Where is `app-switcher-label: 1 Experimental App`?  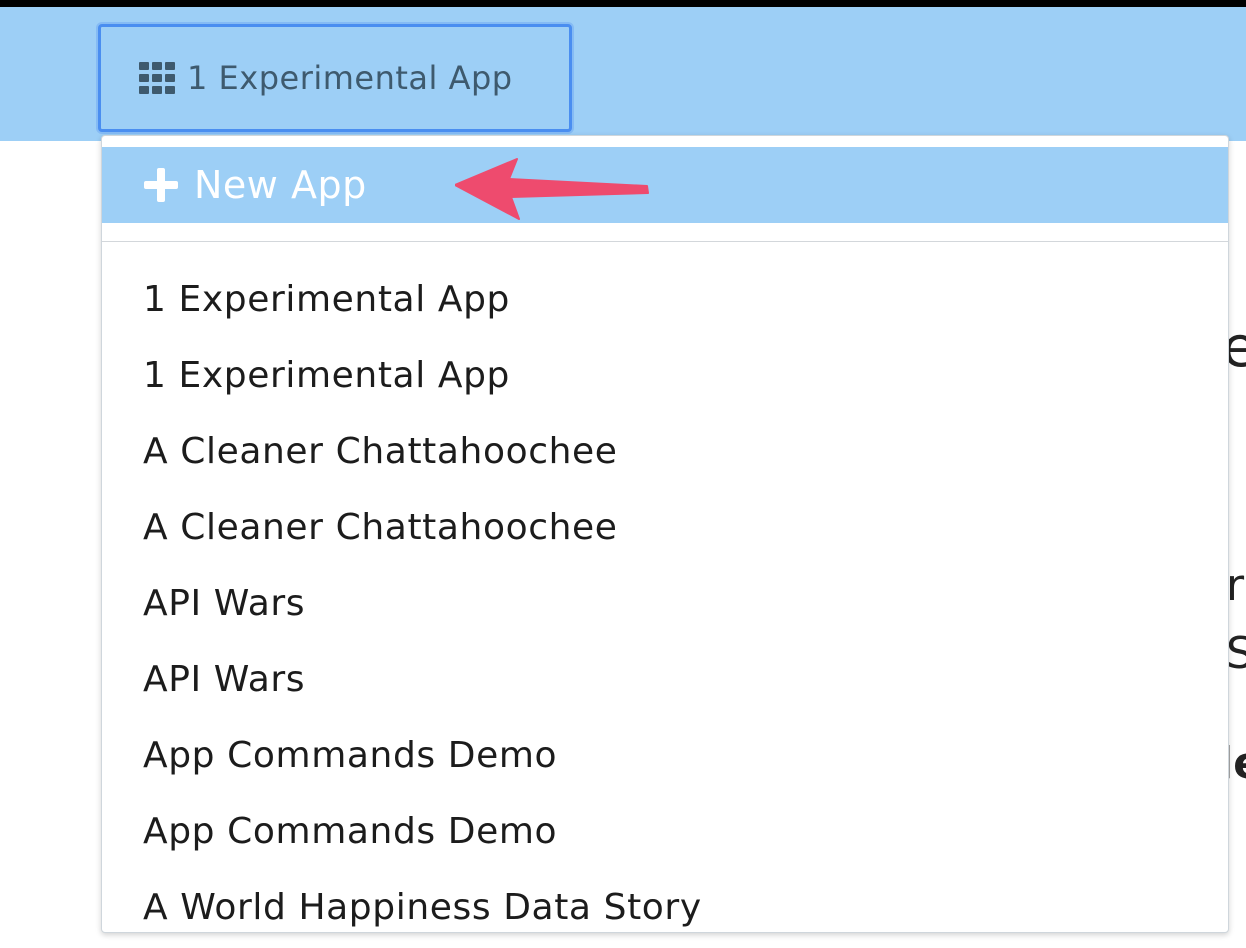 app-switcher-label: 1 Experimental App is located at coordinates (350, 78).